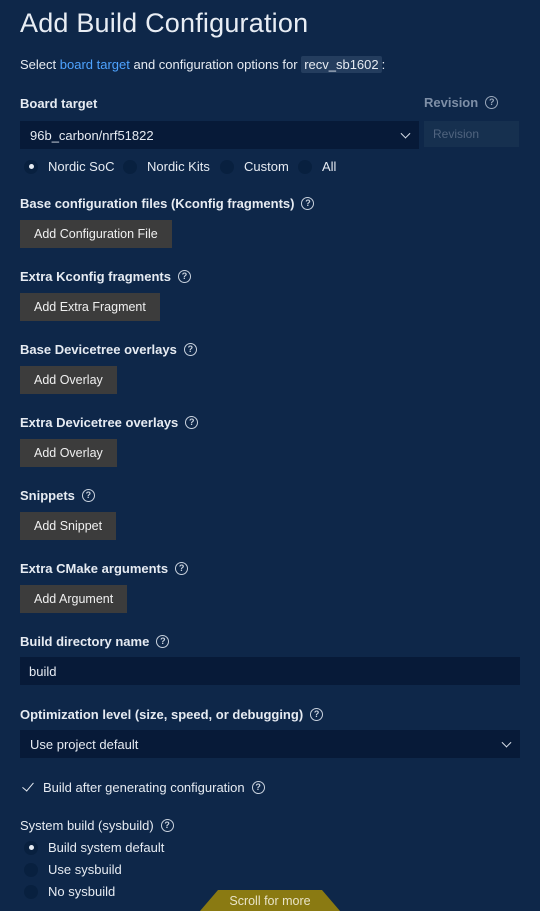  I want to click on sysbuild-radio-none: No sysbuild, so click(69, 891).